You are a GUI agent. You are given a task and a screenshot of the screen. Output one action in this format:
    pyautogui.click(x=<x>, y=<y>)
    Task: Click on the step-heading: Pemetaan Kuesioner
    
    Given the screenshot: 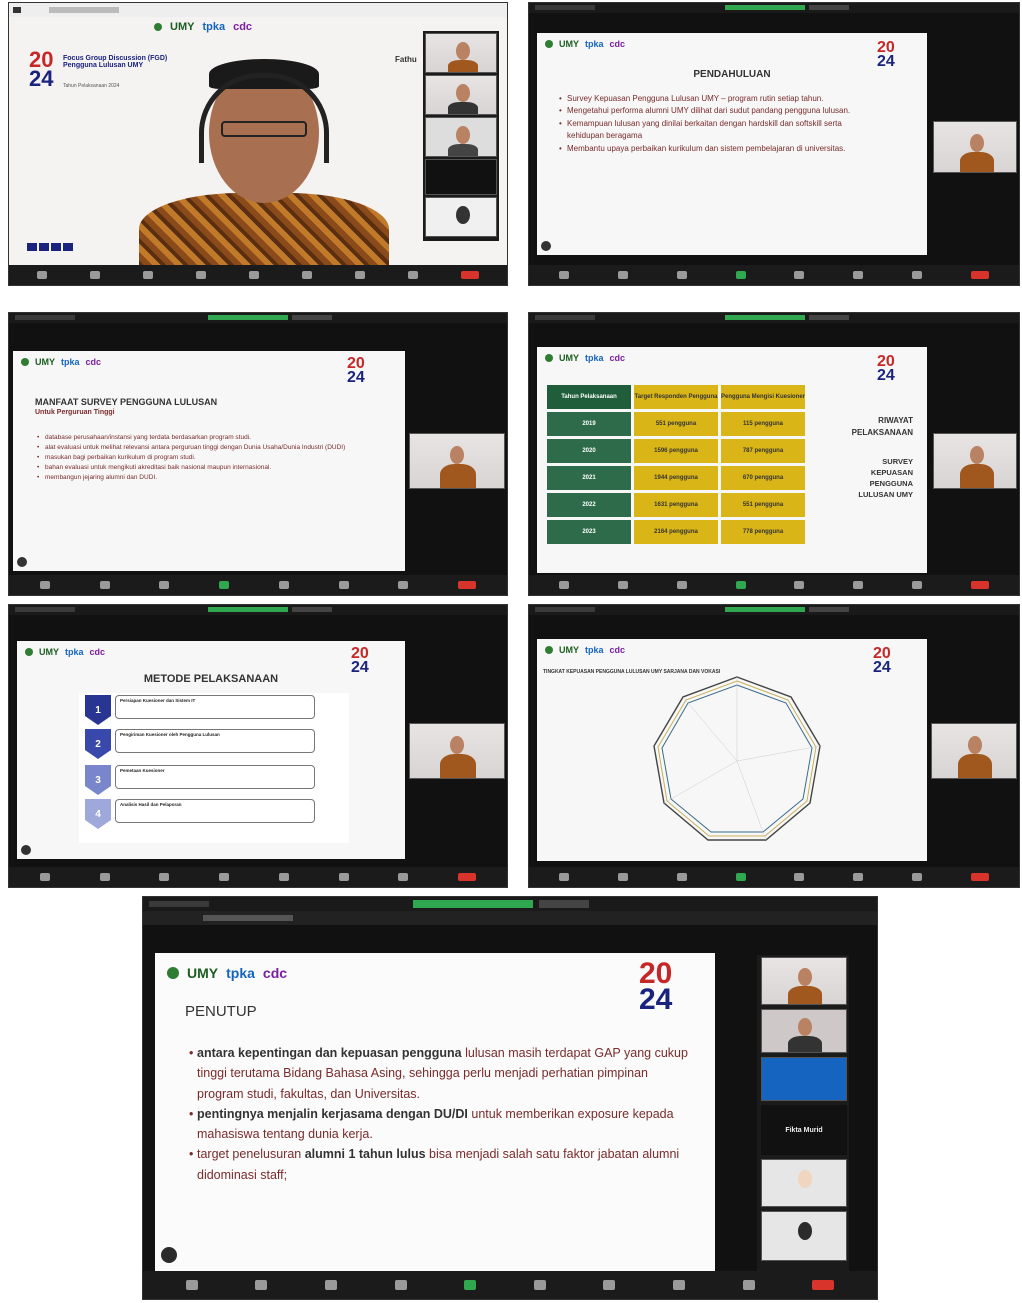 What is the action you would take?
    pyautogui.click(x=142, y=770)
    